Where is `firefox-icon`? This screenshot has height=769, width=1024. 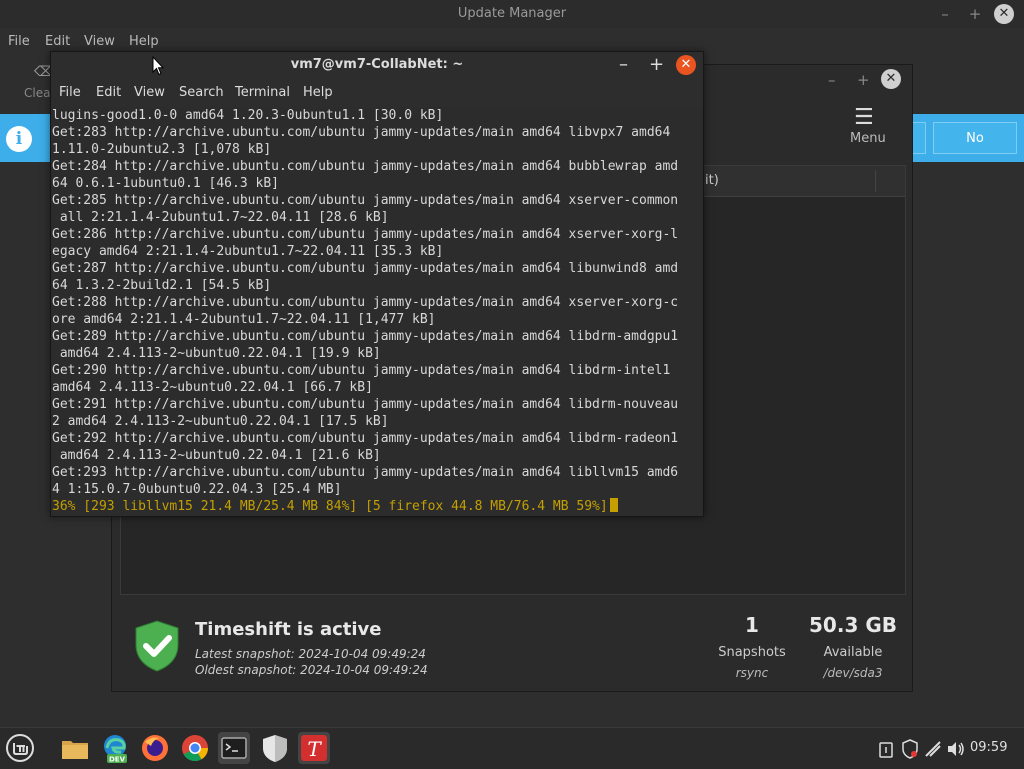 firefox-icon is located at coordinates (155, 748).